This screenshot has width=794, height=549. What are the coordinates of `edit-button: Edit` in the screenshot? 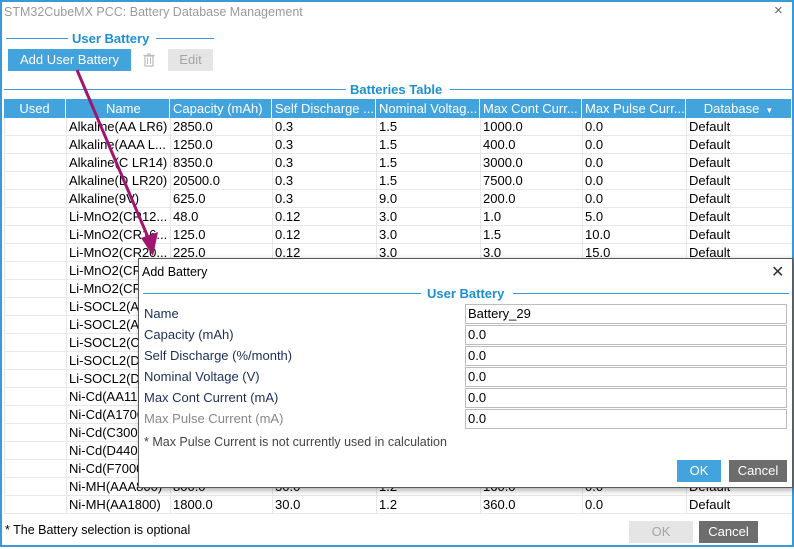 It's located at (190, 60).